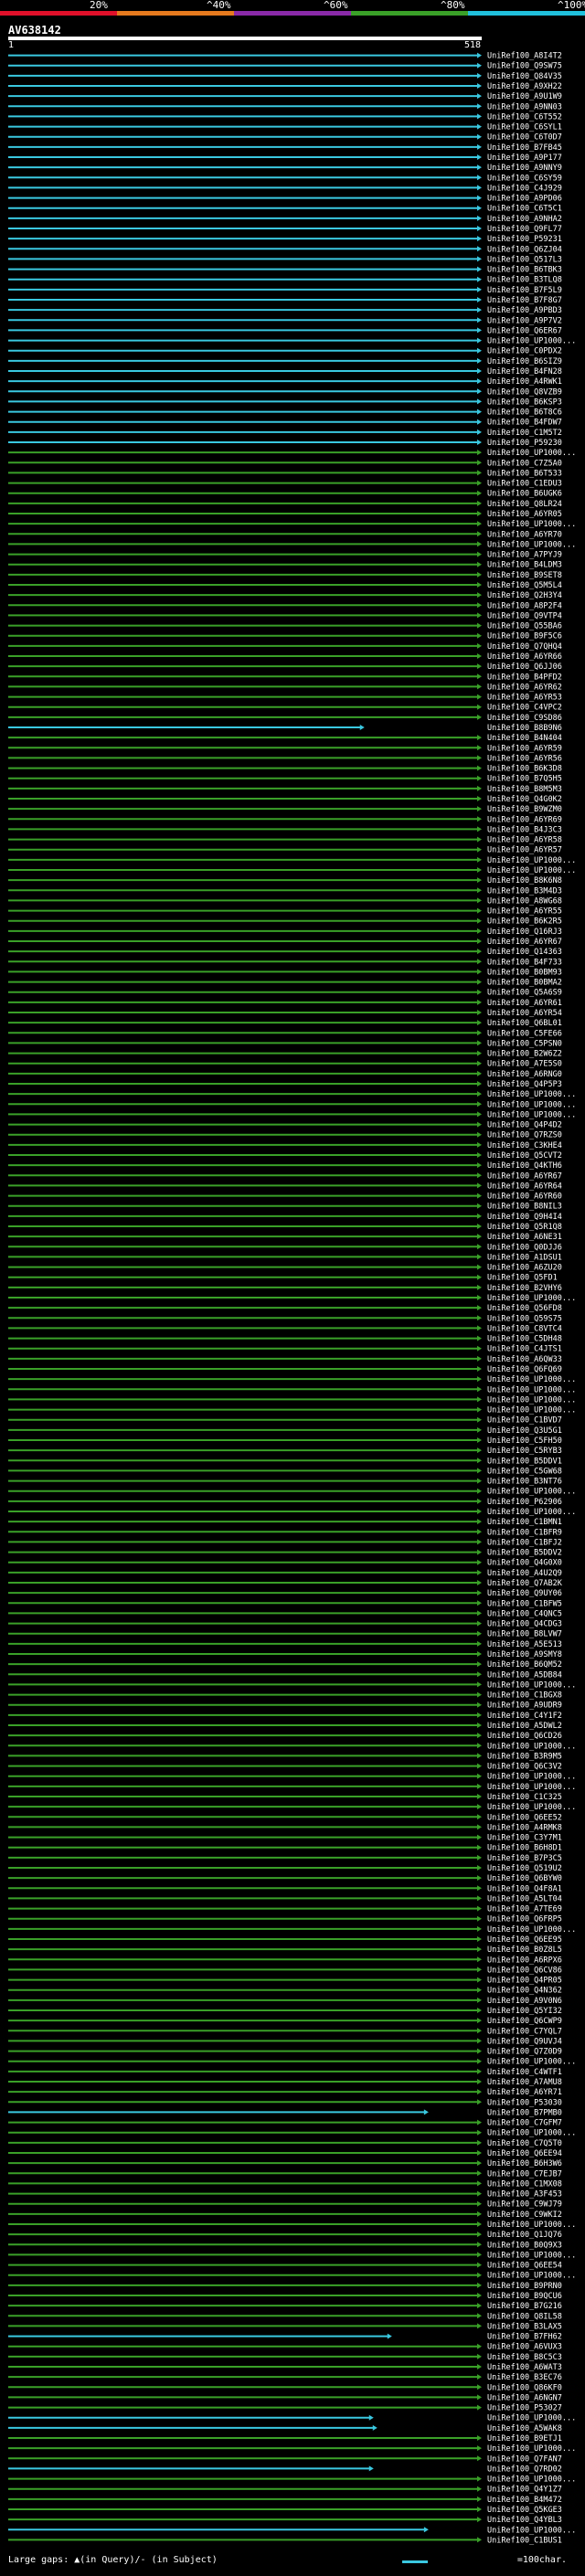 The image size is (585, 2576). I want to click on hit-label: UniRef100_A6YR54, so click(524, 1013).